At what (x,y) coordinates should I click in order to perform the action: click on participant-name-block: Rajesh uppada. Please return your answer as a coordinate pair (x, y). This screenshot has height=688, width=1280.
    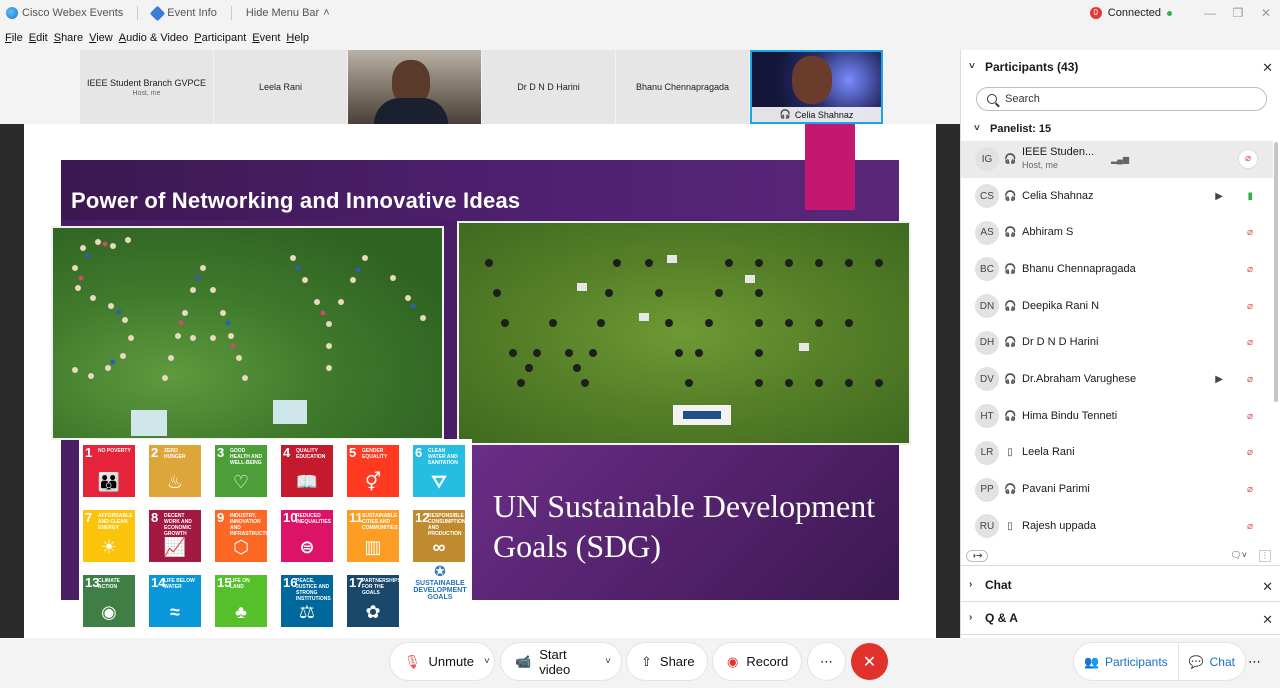
    Looking at the image, I should click on (1147, 526).